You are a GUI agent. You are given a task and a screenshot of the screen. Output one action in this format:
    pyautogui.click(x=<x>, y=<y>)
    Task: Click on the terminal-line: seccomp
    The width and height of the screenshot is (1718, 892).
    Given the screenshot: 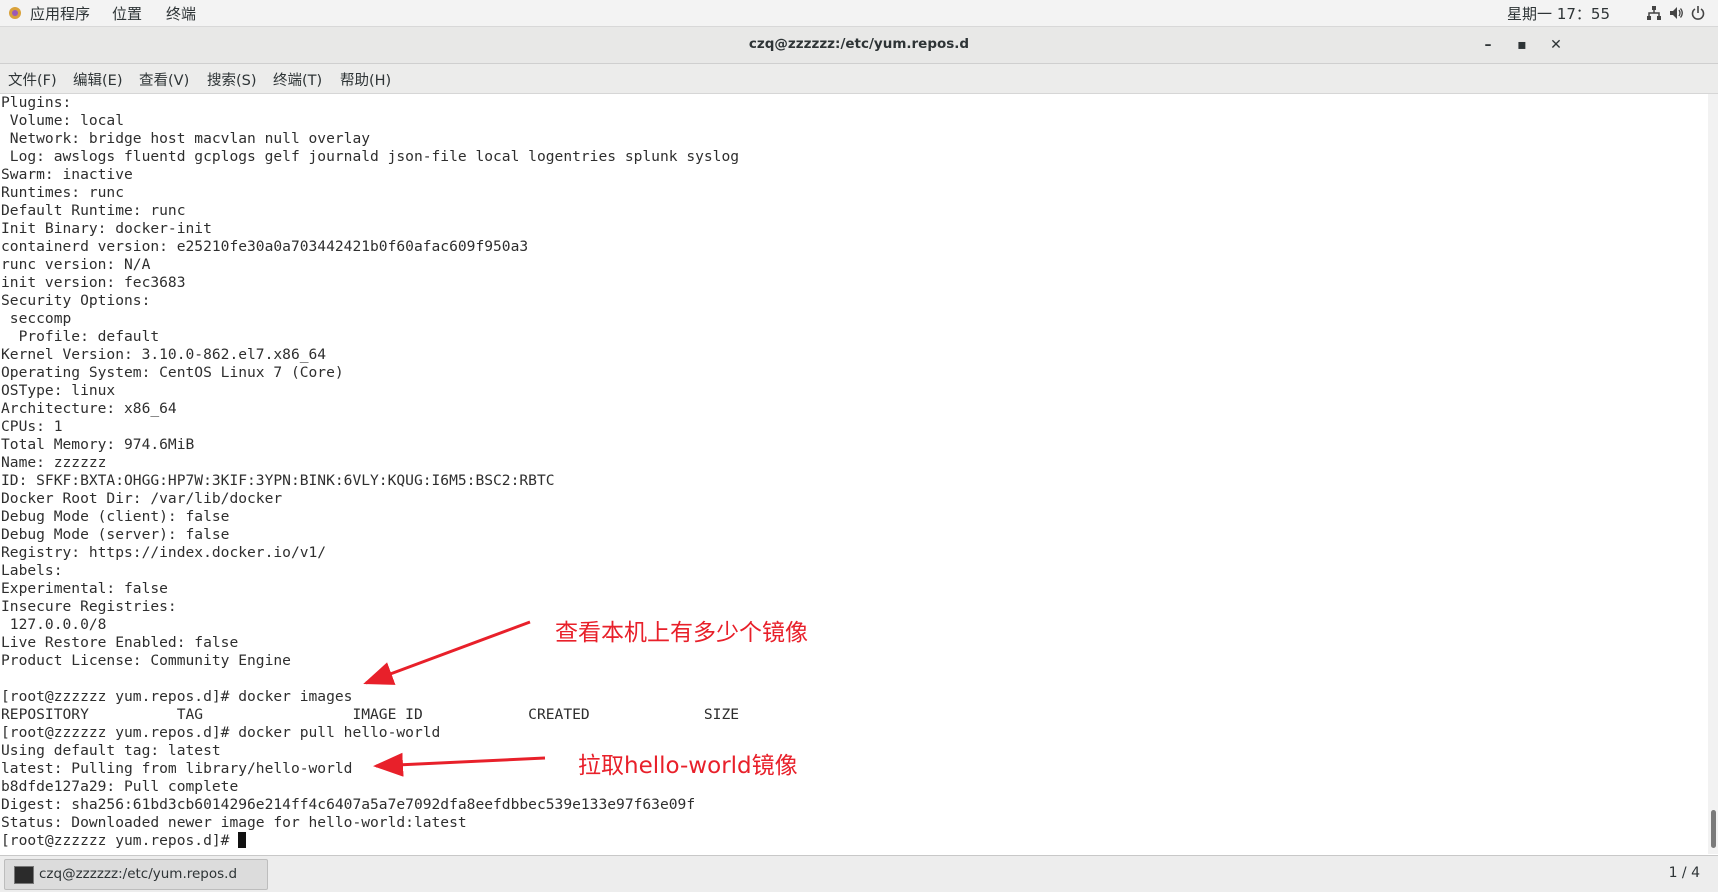 What is the action you would take?
    pyautogui.click(x=36, y=318)
    